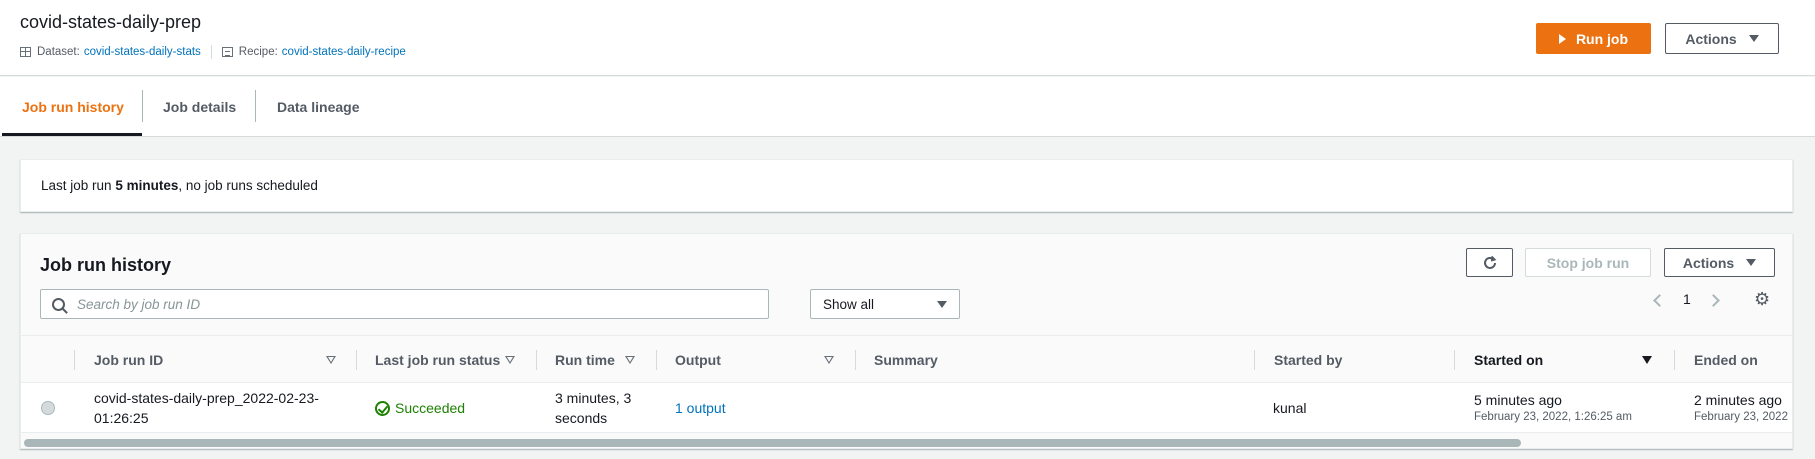 This screenshot has width=1815, height=459. Describe the element at coordinates (1659, 300) in the screenshot. I see `chevron-left-icon` at that location.